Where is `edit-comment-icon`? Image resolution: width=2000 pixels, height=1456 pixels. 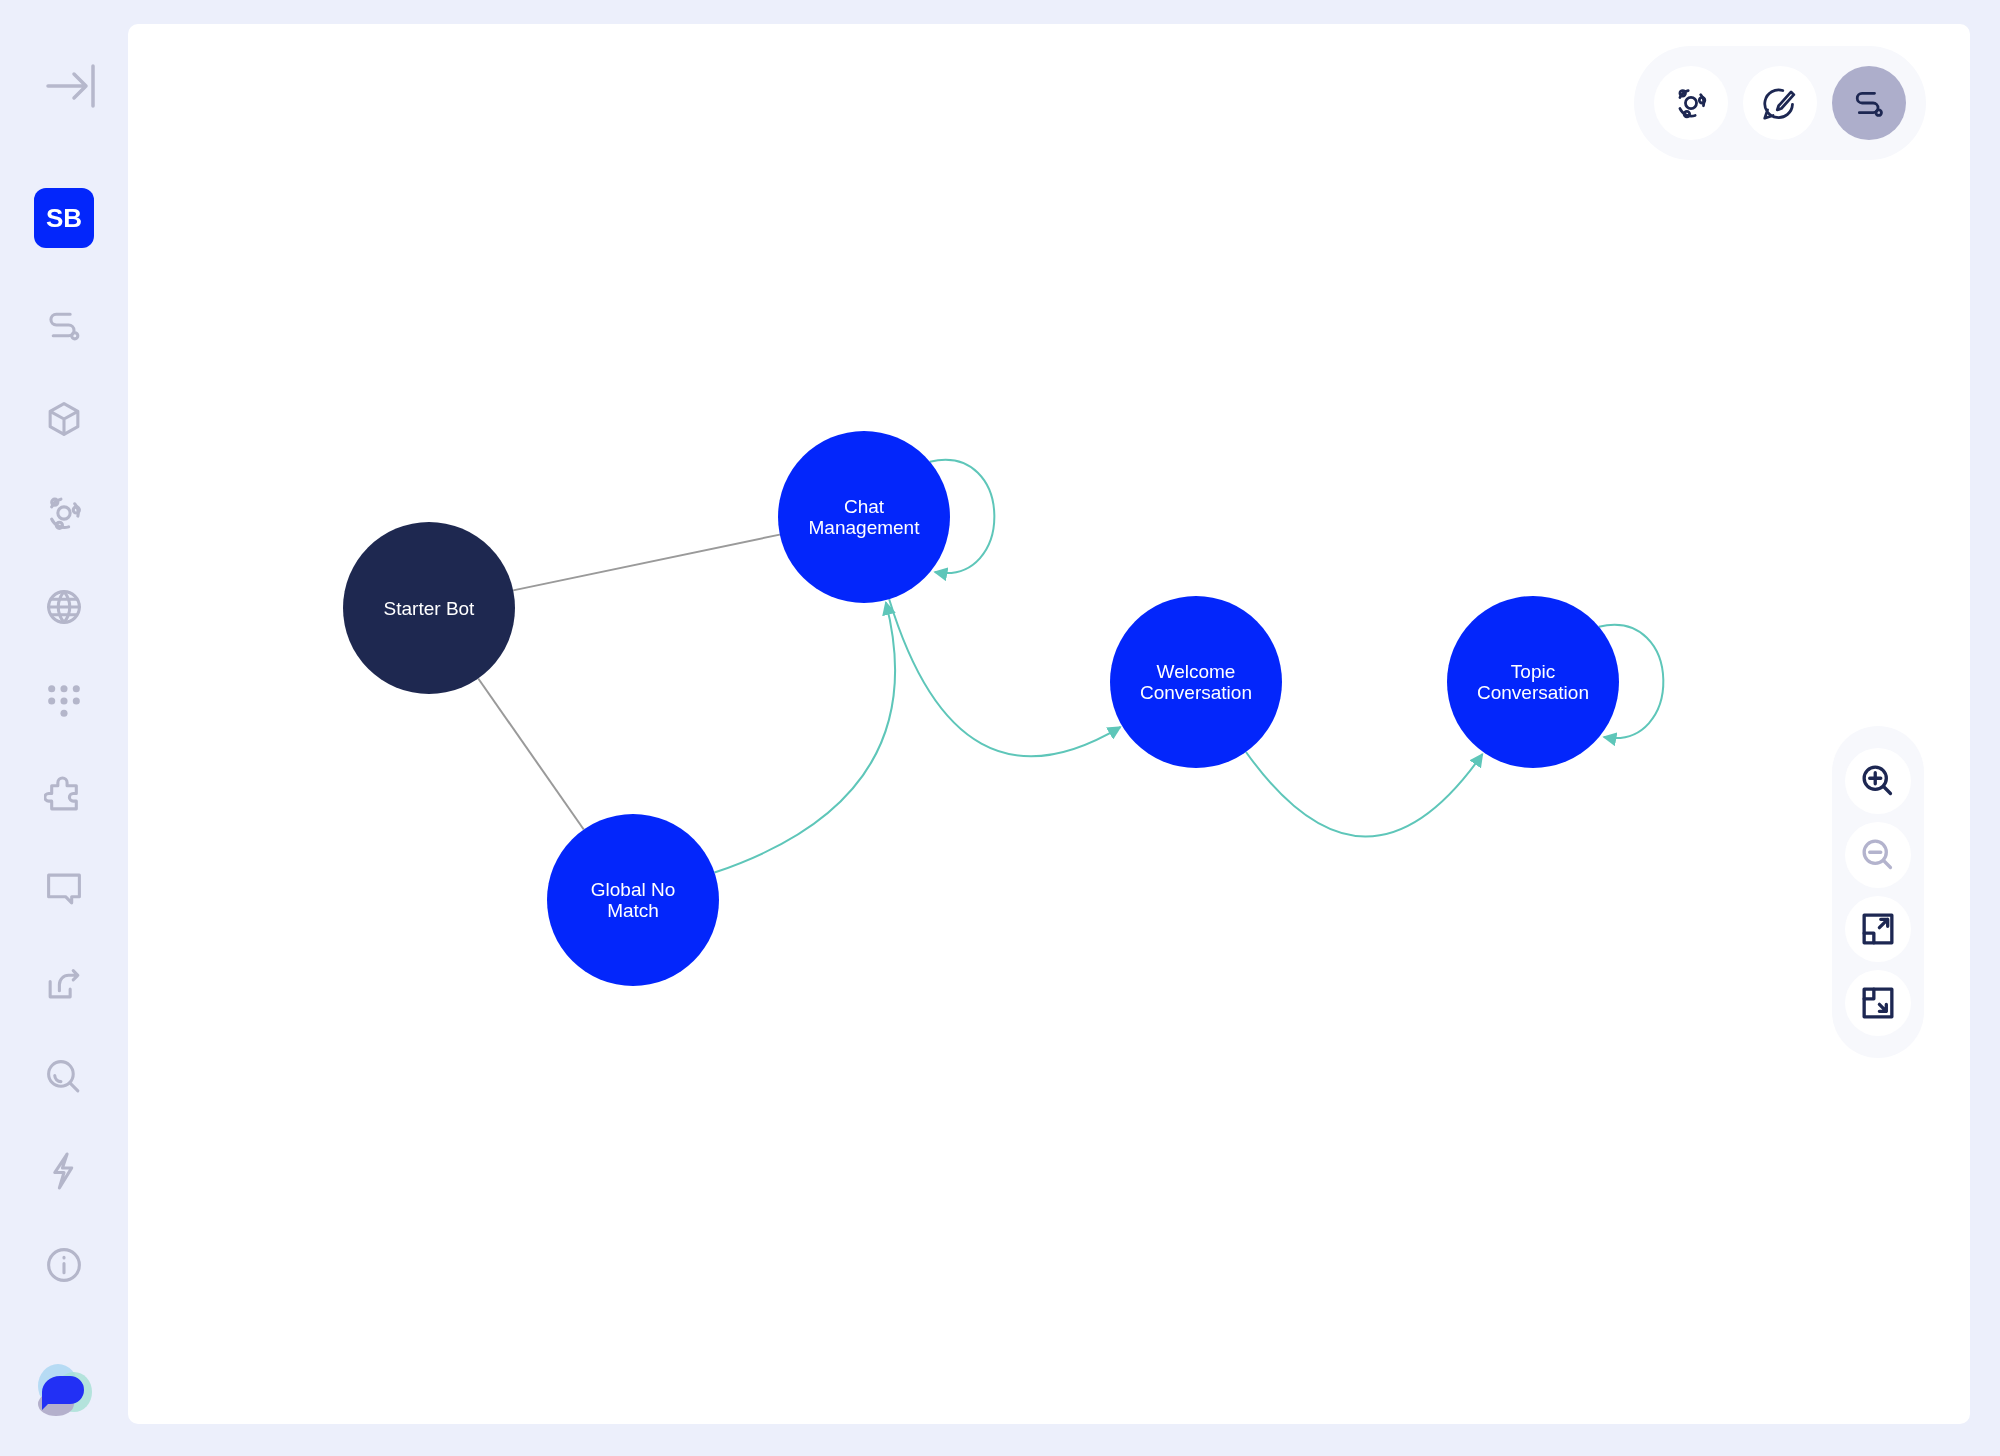
edit-comment-icon is located at coordinates (1780, 103).